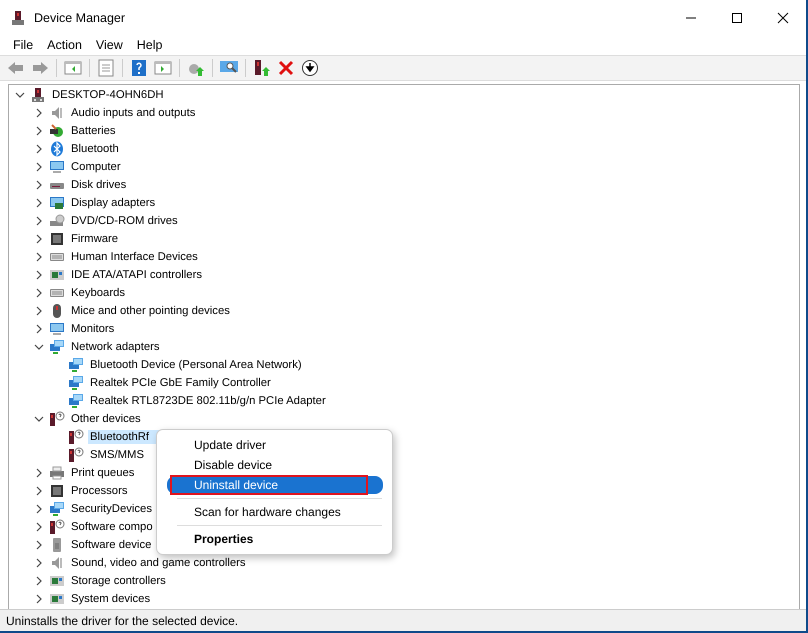 The image size is (808, 633). What do you see at coordinates (134, 257) in the screenshot?
I see `tree-item: Human Interface Devices` at bounding box center [134, 257].